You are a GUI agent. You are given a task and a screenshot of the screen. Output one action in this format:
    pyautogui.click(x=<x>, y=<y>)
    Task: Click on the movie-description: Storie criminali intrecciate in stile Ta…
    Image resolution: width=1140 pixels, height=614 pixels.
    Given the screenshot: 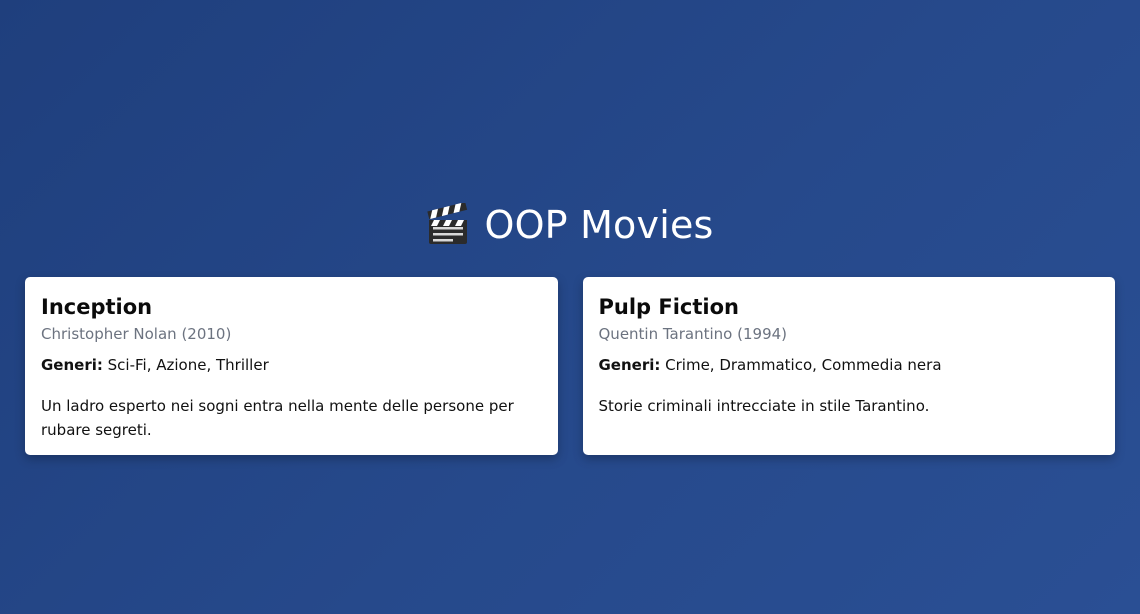 What is the action you would take?
    pyautogui.click(x=764, y=406)
    